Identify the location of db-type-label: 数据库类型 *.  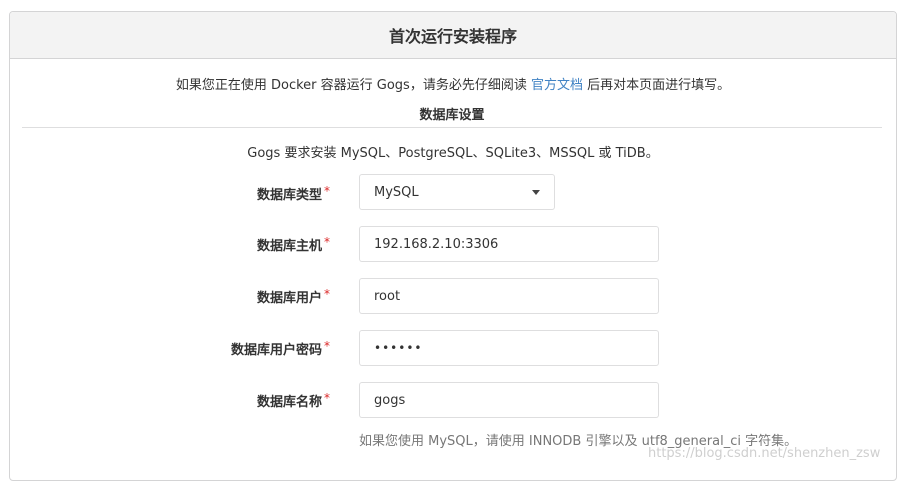
(293, 193).